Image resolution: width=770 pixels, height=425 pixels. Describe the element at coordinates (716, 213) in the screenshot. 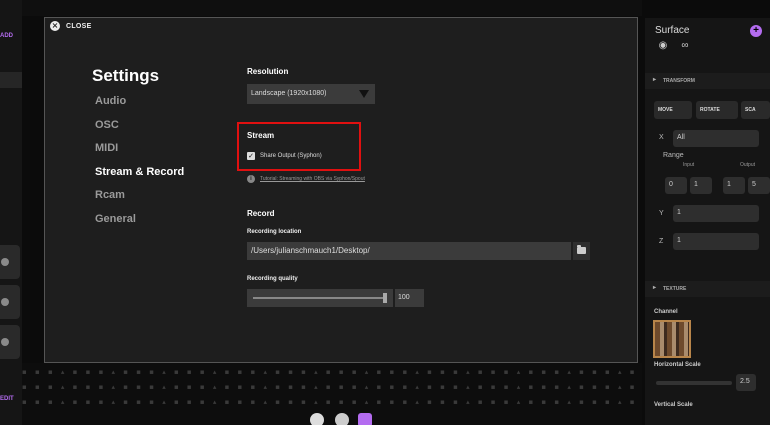

I see `y-field: 1` at that location.